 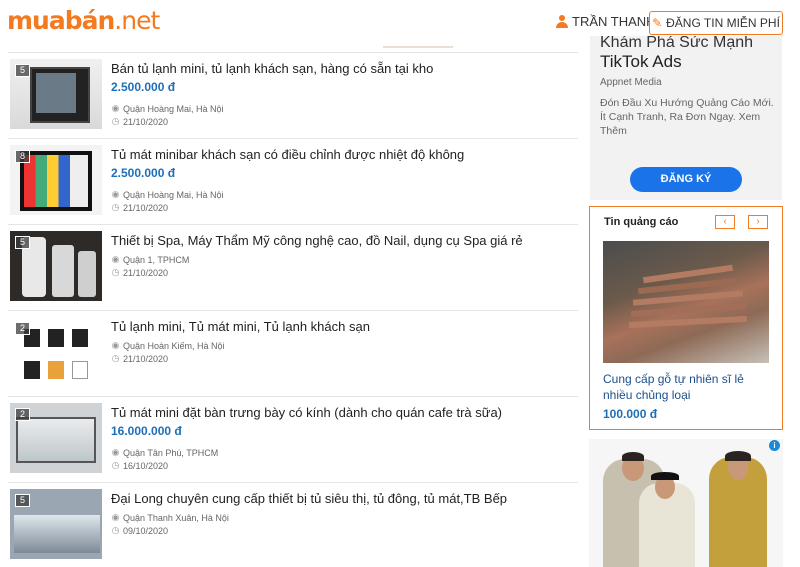 What do you see at coordinates (686, 302) in the screenshot?
I see `promo-image` at bounding box center [686, 302].